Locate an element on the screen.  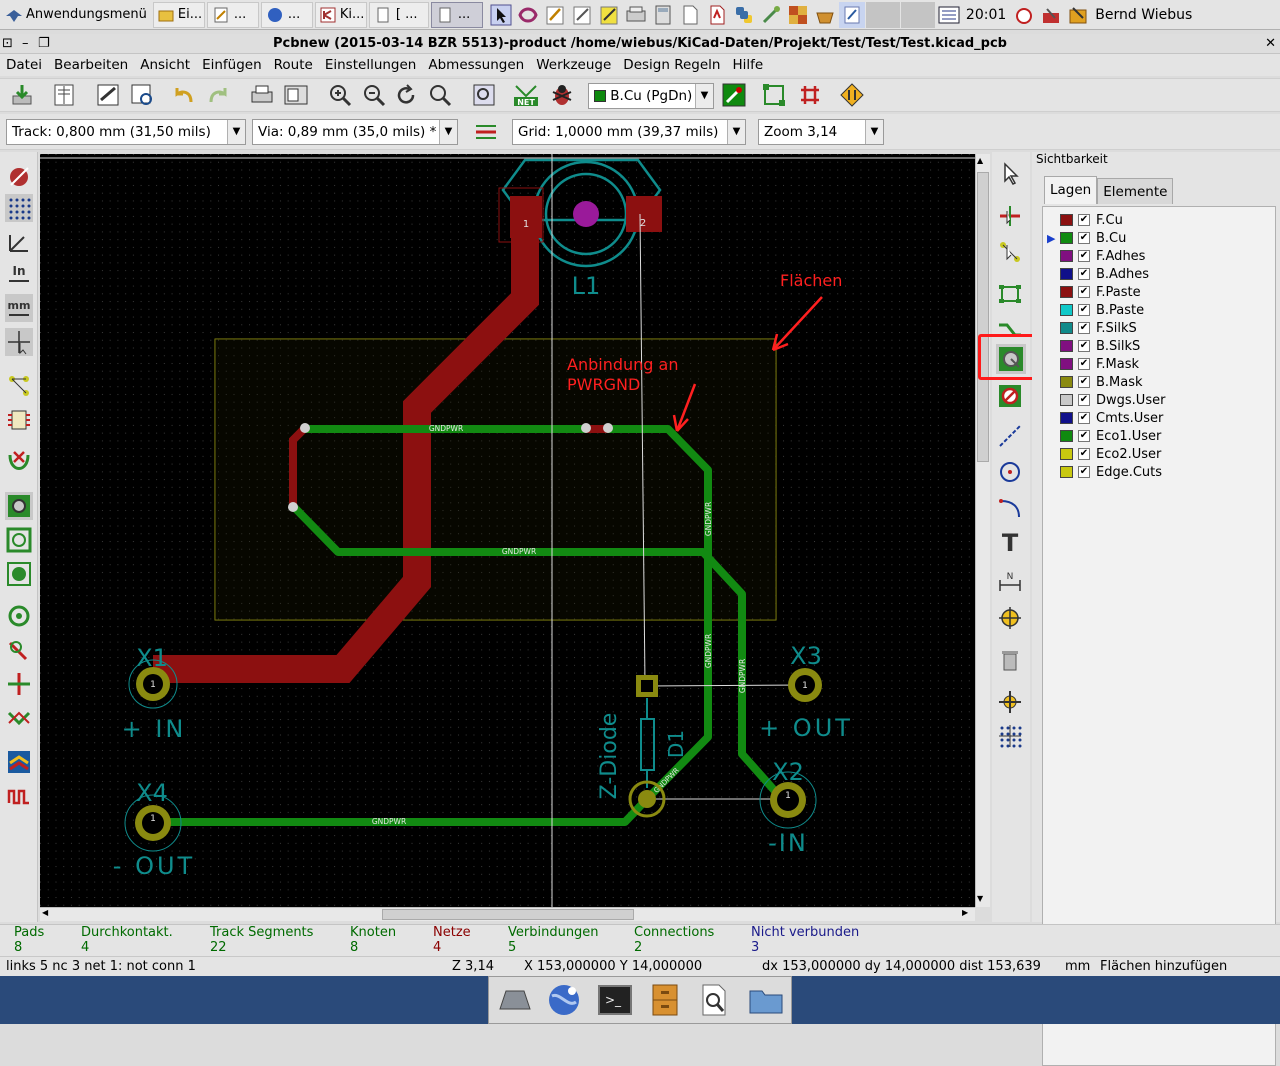
redo-icon is located at coordinates (218, 95).